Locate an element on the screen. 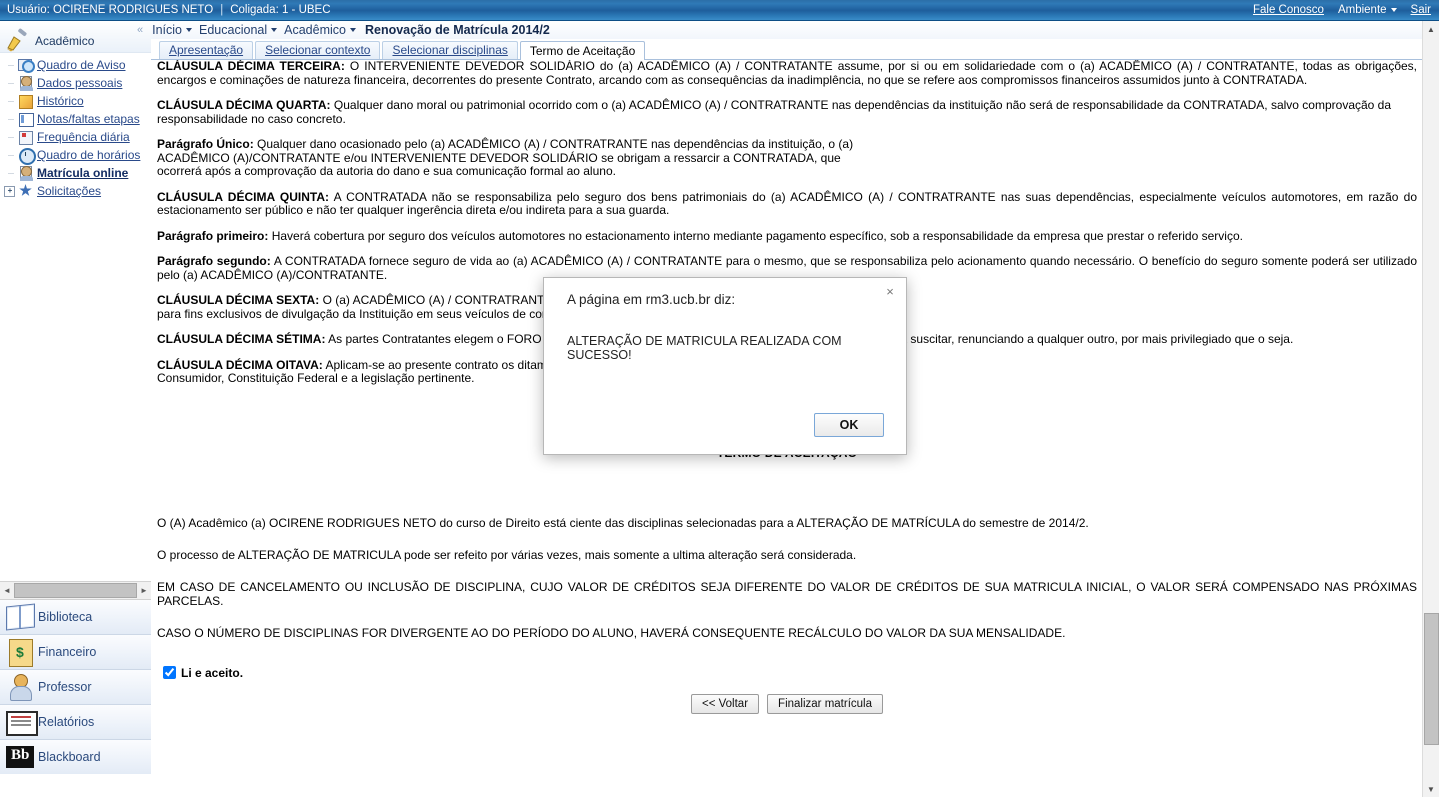  pencil-icon is located at coordinates (25, 101).